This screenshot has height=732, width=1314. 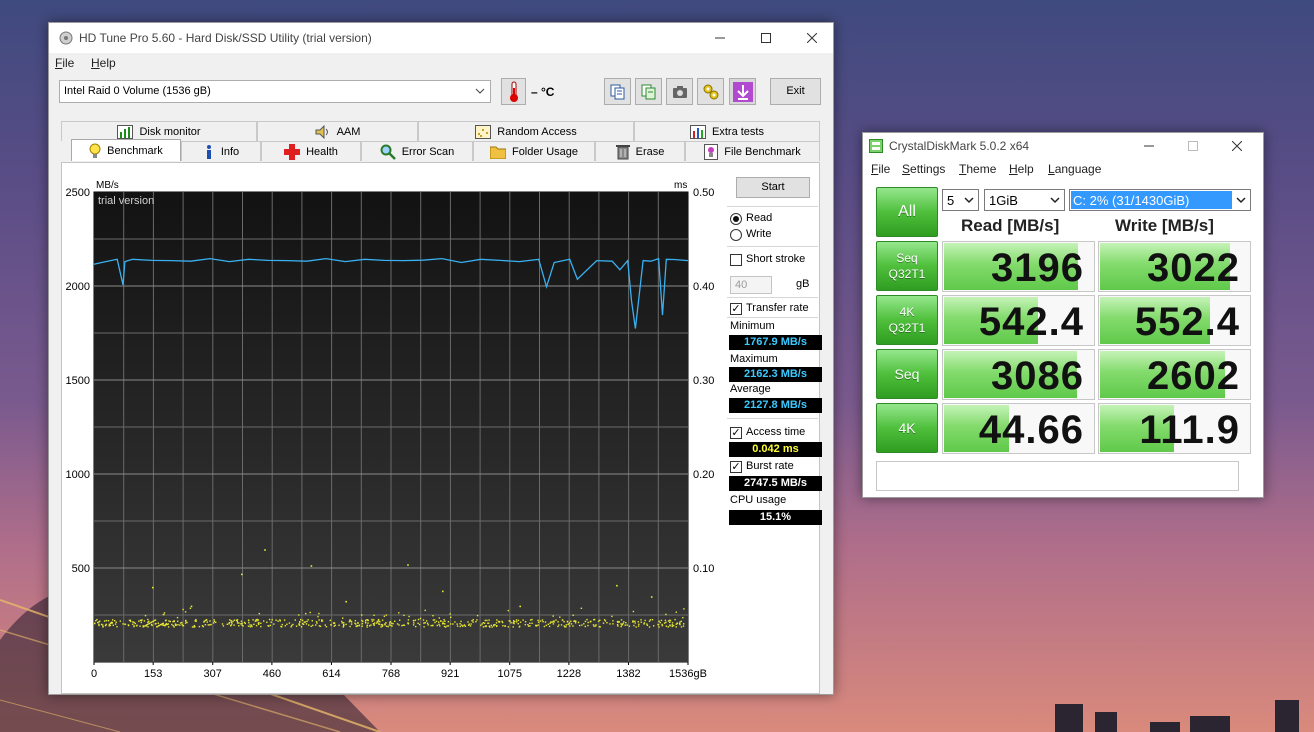 I want to click on short-stroke-checkbox, so click(x=736, y=260).